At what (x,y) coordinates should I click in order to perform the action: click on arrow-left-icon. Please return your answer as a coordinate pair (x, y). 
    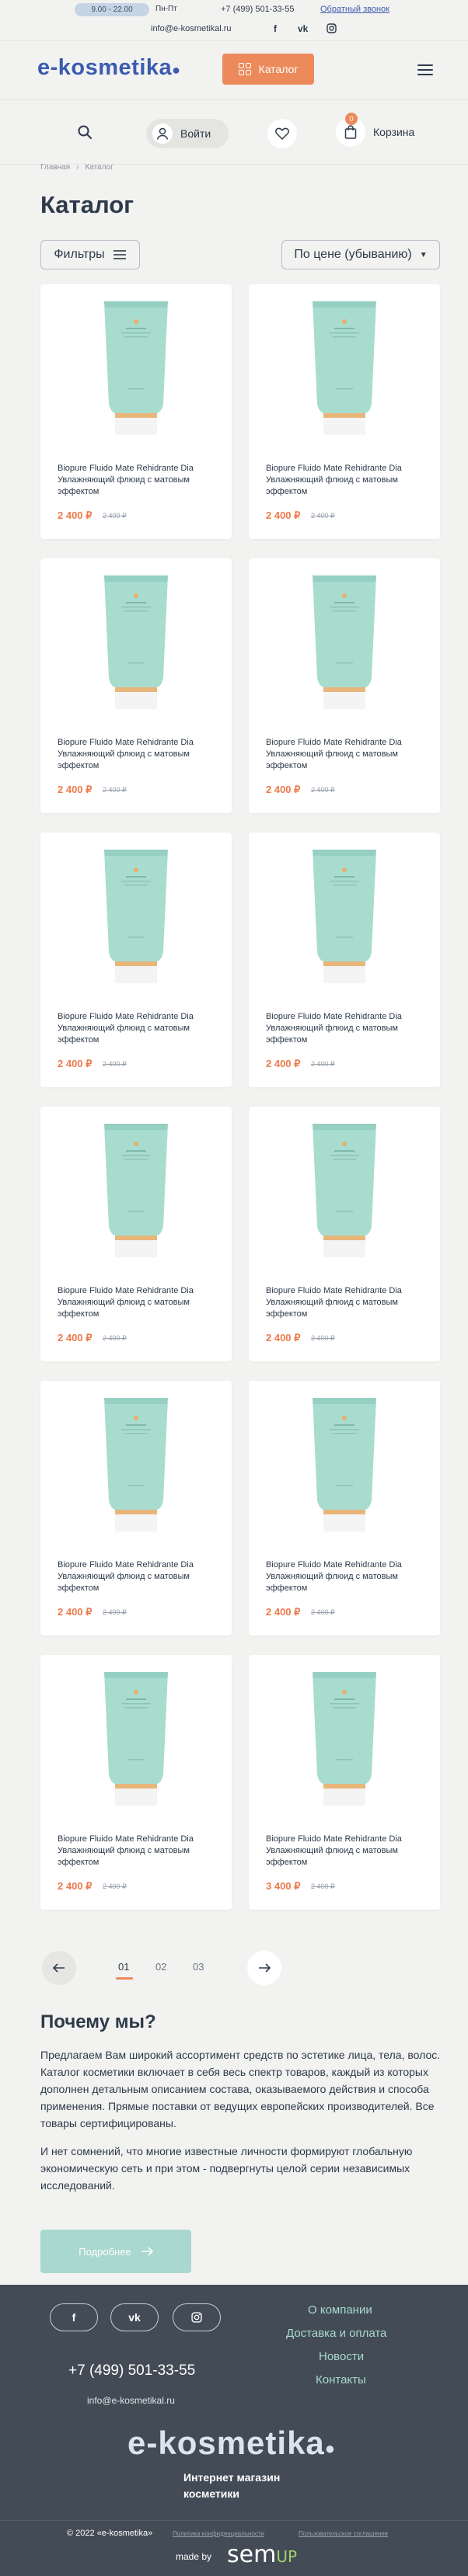
    Looking at the image, I should click on (59, 1968).